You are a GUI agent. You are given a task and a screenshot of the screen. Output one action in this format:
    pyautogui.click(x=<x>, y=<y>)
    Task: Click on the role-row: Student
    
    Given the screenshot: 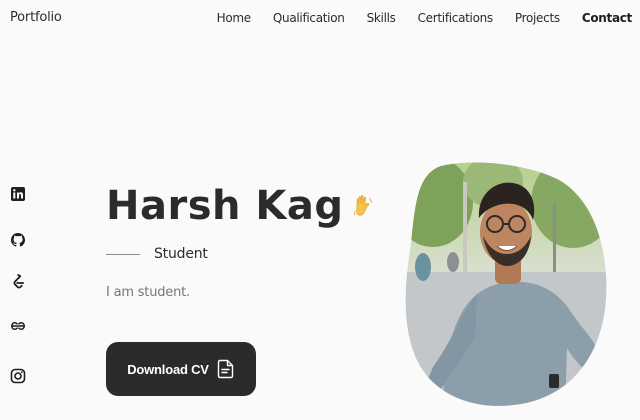 What is the action you would take?
    pyautogui.click(x=157, y=254)
    